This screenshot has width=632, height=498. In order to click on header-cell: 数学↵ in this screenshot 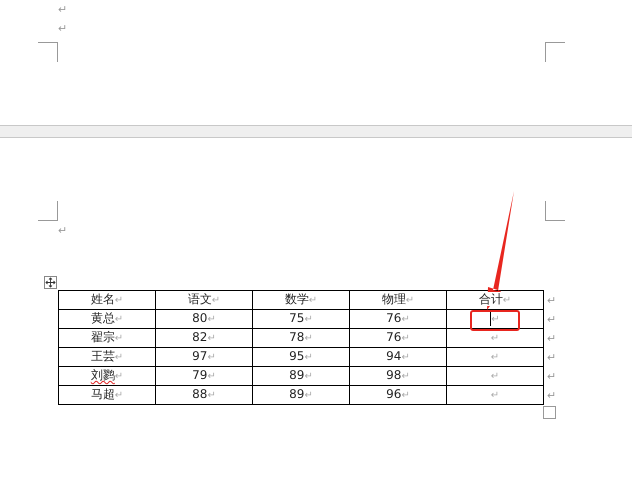, I will do `click(301, 300)`.